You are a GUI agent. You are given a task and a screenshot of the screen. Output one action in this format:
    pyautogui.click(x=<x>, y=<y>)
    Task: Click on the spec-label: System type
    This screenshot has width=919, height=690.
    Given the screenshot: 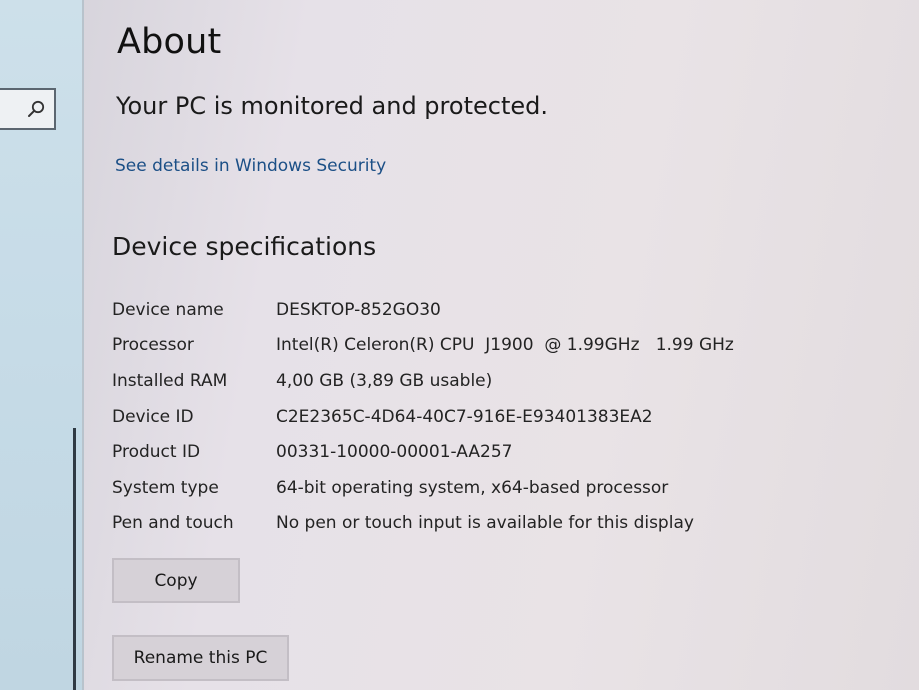 What is the action you would take?
    pyautogui.click(x=165, y=487)
    